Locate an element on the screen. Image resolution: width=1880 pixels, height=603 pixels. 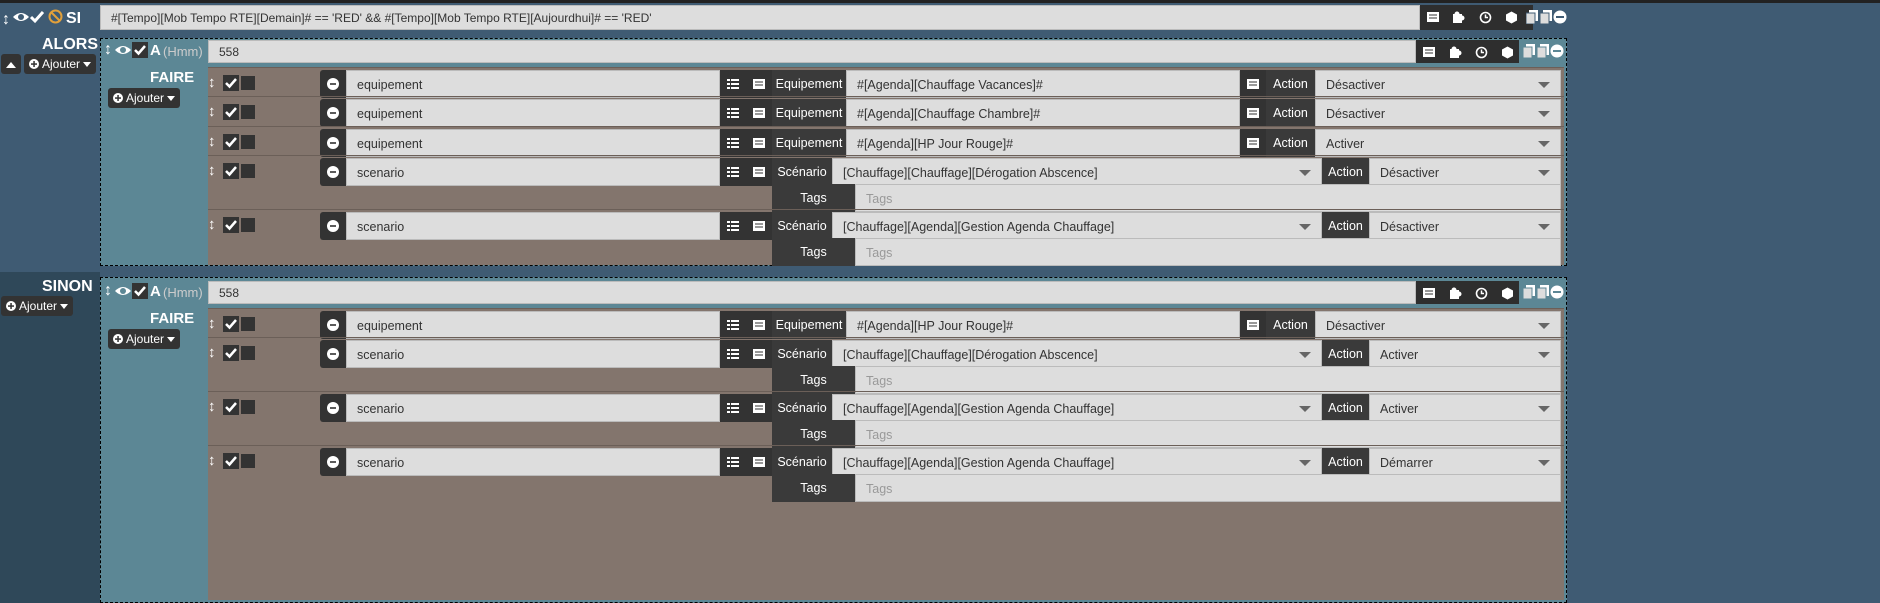
faire-ajouter-button: Ajouter is located at coordinates (144, 98).